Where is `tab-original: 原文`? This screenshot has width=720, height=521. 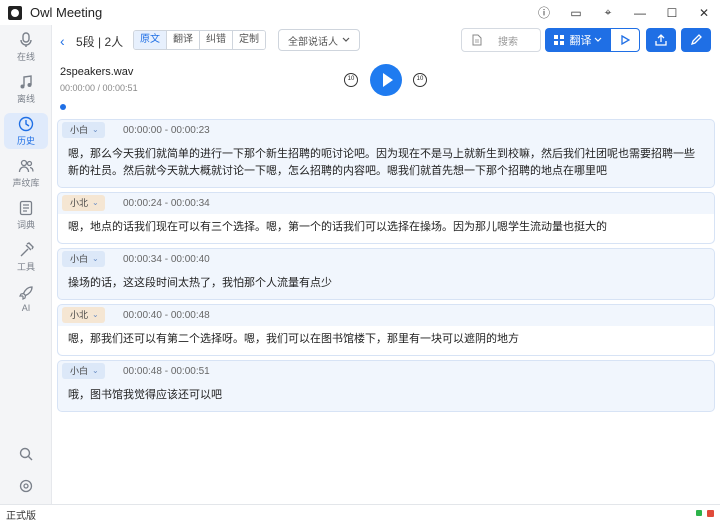
tab-original: 原文 is located at coordinates (150, 40).